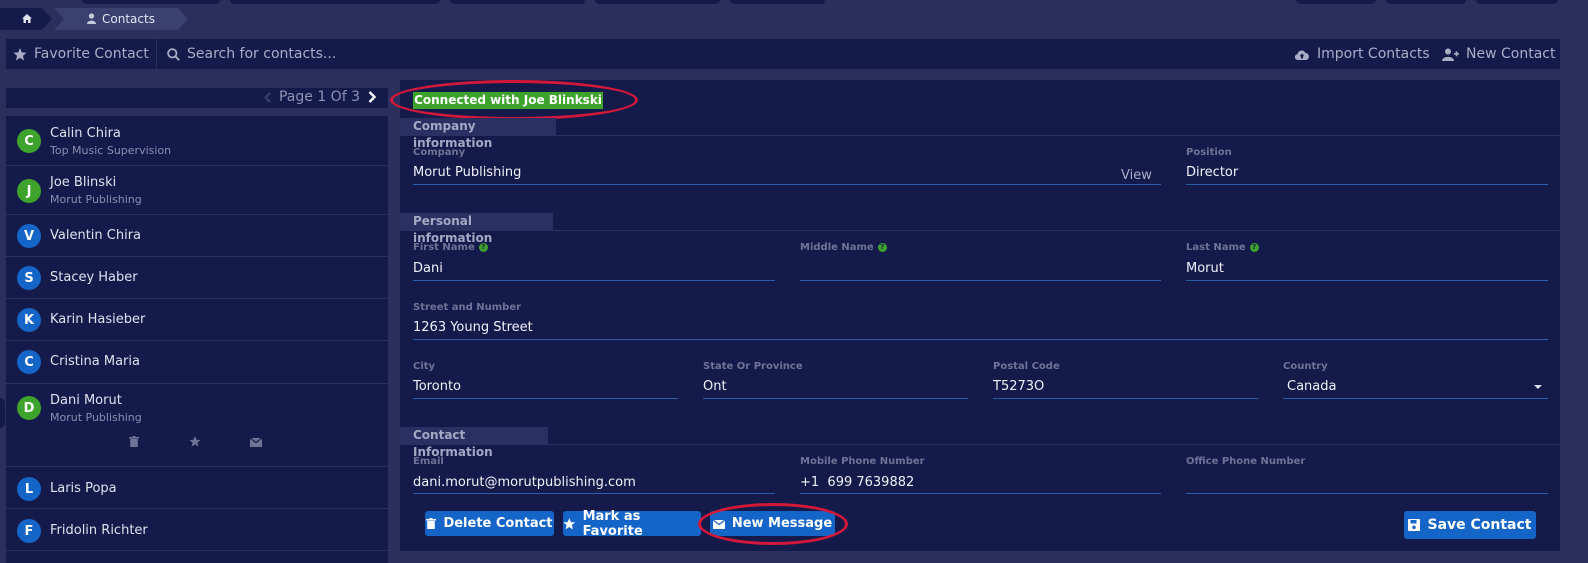 This screenshot has height=563, width=1588. What do you see at coordinates (197, 141) in the screenshot?
I see `contact-list-item: C Calin Chira Top Music Supervision` at bounding box center [197, 141].